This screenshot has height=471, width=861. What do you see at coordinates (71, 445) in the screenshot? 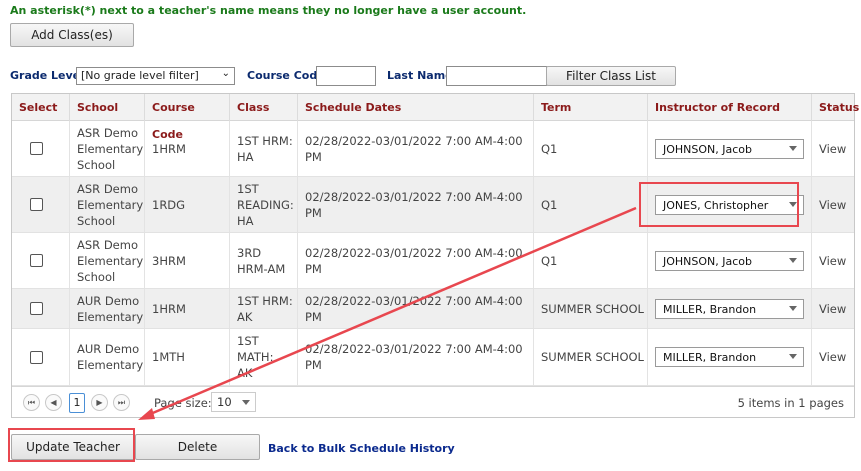
I see `highlight-update-button-box` at bounding box center [71, 445].